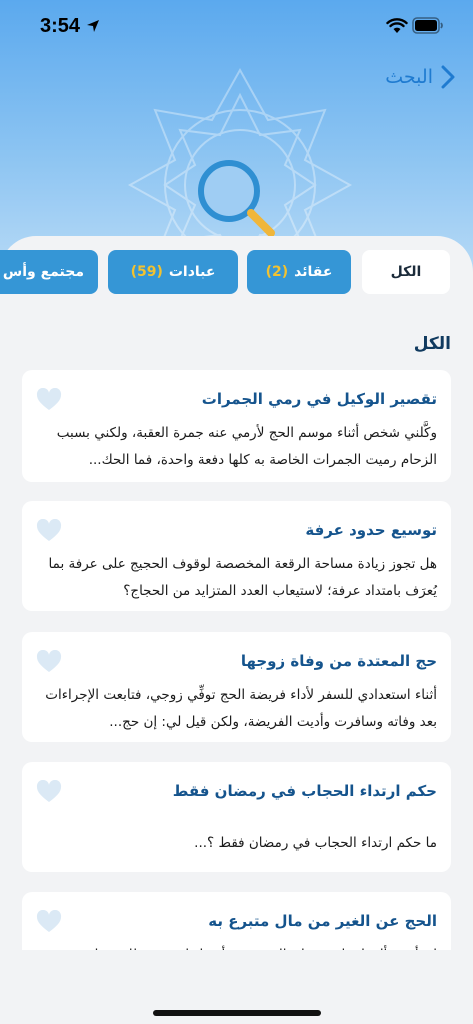  What do you see at coordinates (93, 26) in the screenshot?
I see `location-arrow-icon` at bounding box center [93, 26].